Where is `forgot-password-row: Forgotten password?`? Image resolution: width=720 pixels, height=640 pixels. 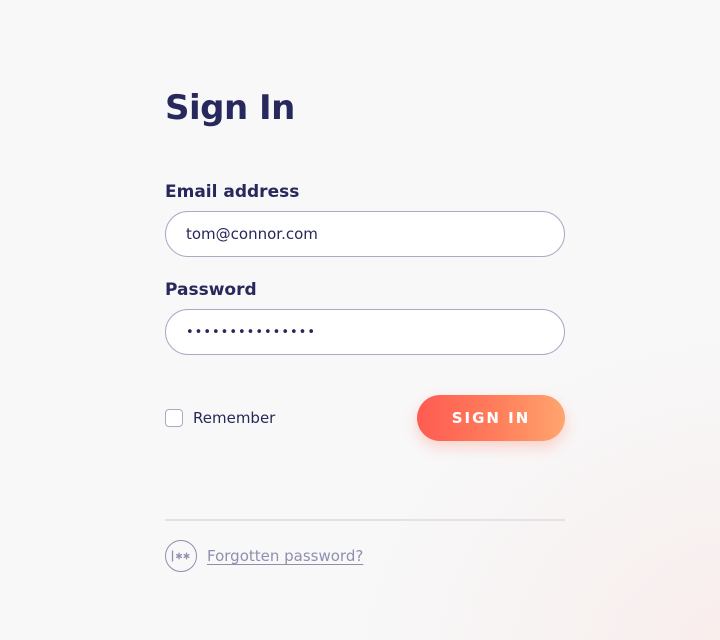
forgot-password-row: Forgotten password? is located at coordinates (264, 556).